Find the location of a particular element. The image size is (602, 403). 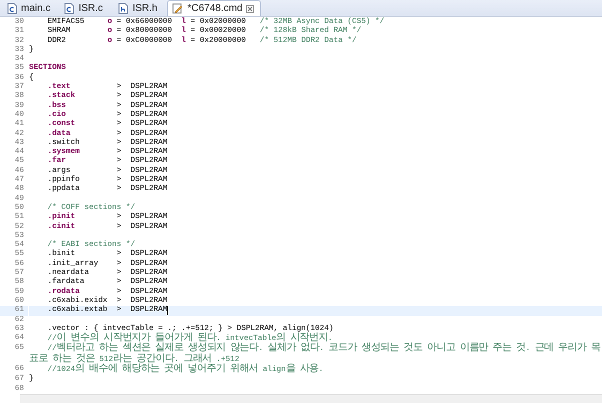

edited-file-icon is located at coordinates (178, 8).